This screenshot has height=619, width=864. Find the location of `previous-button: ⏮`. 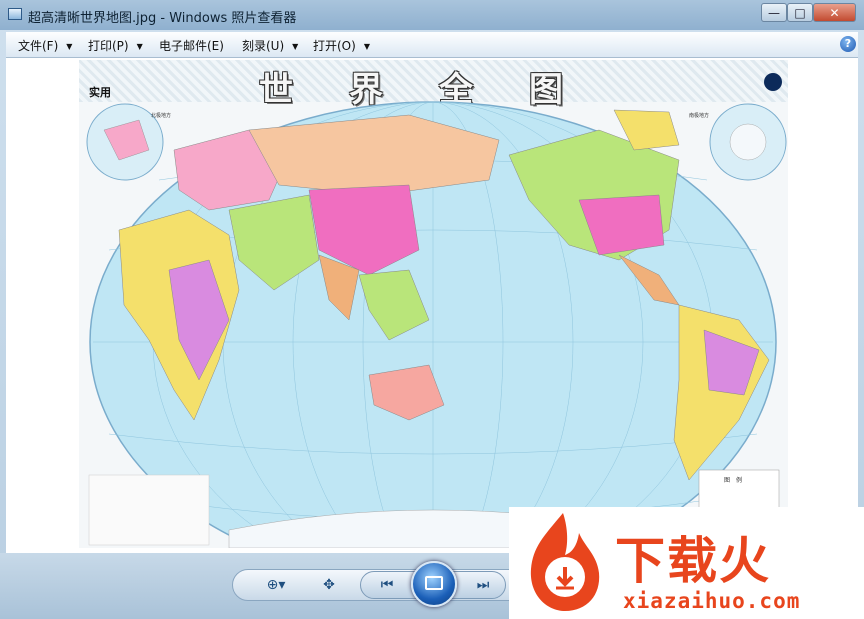

previous-button: ⏮ is located at coordinates (387, 585).